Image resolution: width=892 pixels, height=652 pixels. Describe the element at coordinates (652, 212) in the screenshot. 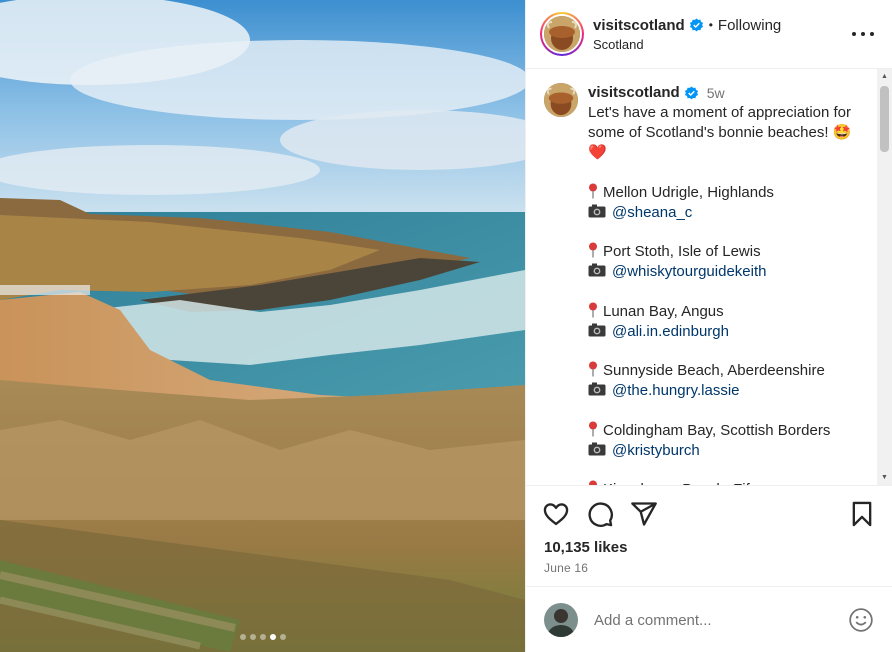

I see `mention-link: @sheana_c` at that location.